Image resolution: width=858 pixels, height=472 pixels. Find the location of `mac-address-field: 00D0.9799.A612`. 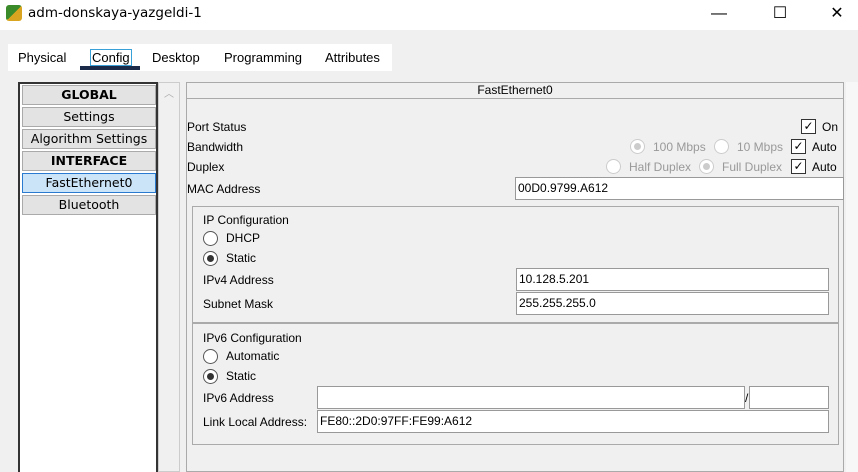

mac-address-field: 00D0.9799.A612 is located at coordinates (679, 188).